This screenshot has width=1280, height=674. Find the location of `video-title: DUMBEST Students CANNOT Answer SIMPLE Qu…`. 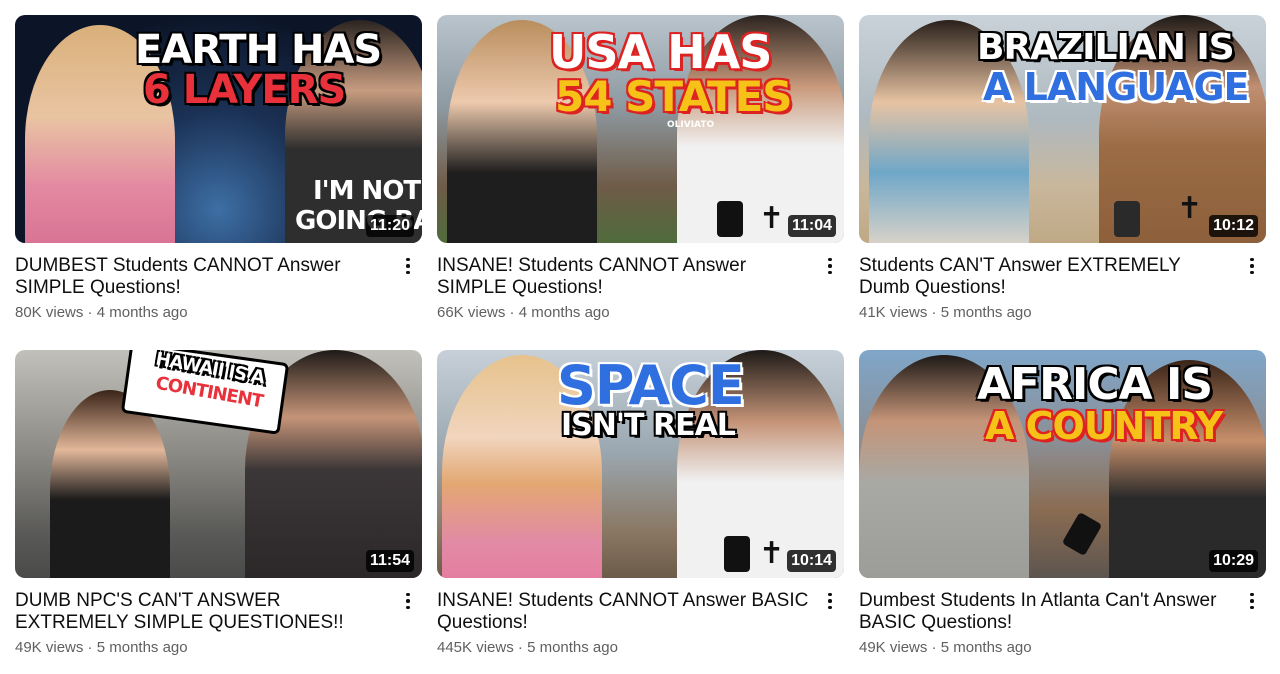

video-title: DUMBEST Students CANNOT Answer SIMPLE Qu… is located at coordinates (203, 277).